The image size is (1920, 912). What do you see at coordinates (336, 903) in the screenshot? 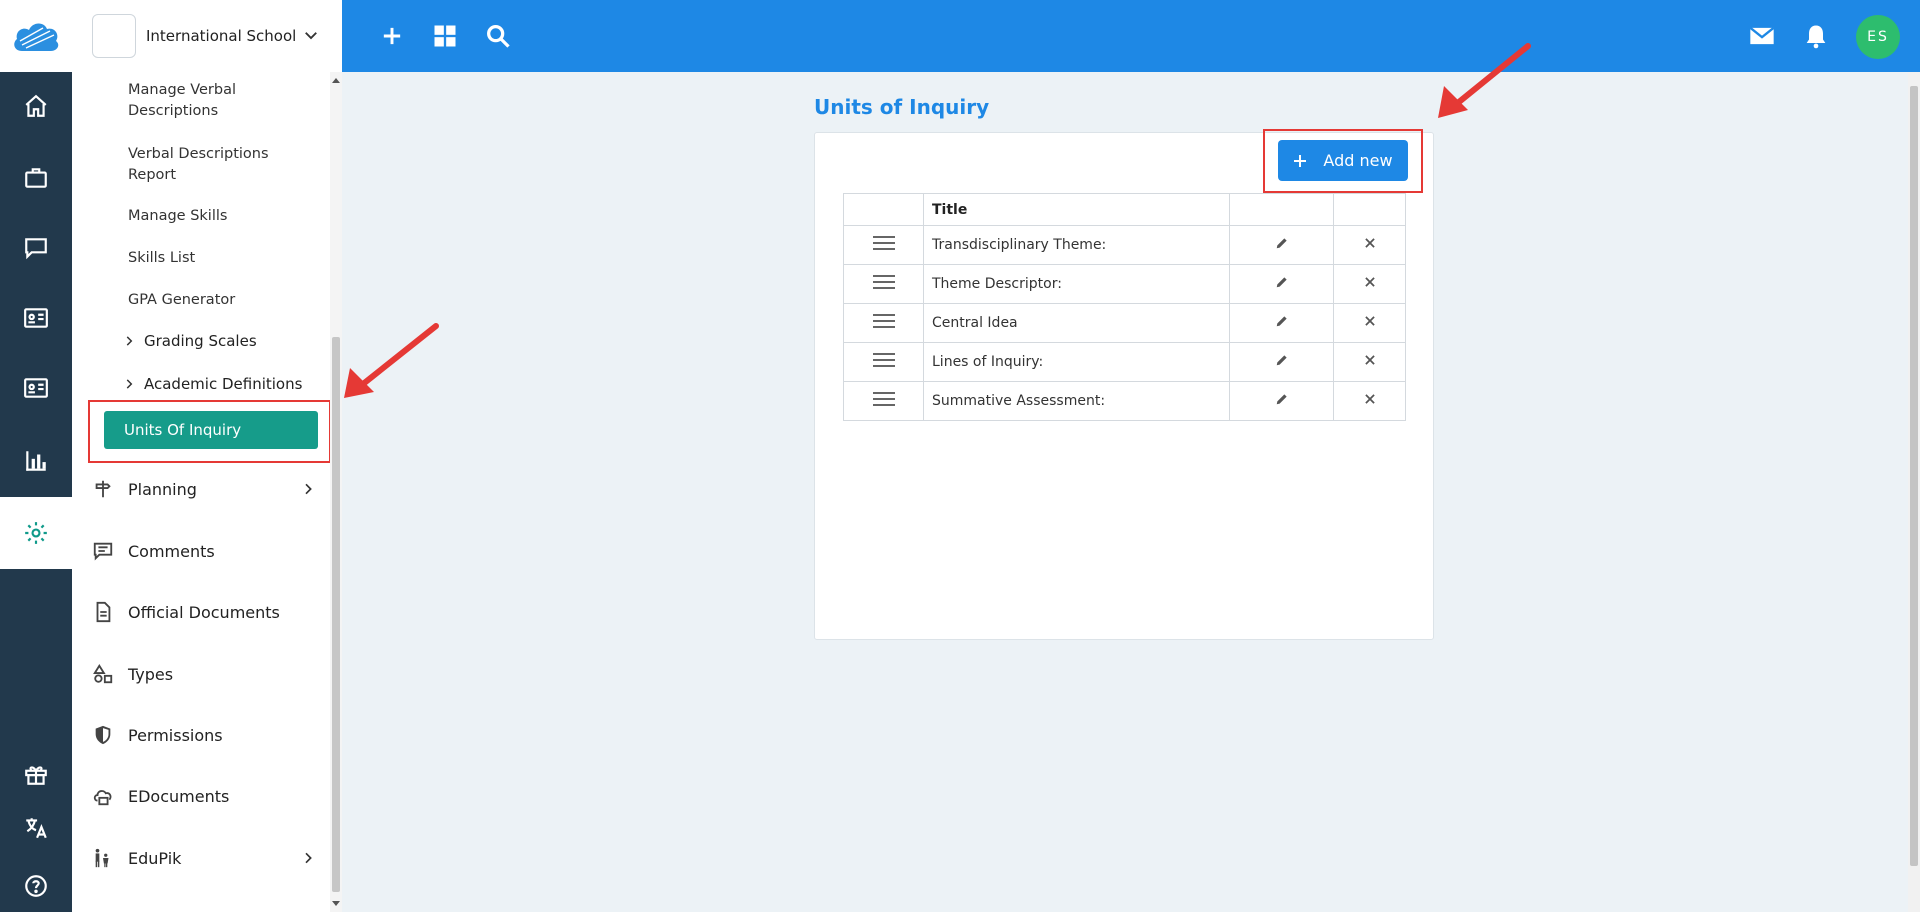
I see `scroll-down-arrow` at bounding box center [336, 903].